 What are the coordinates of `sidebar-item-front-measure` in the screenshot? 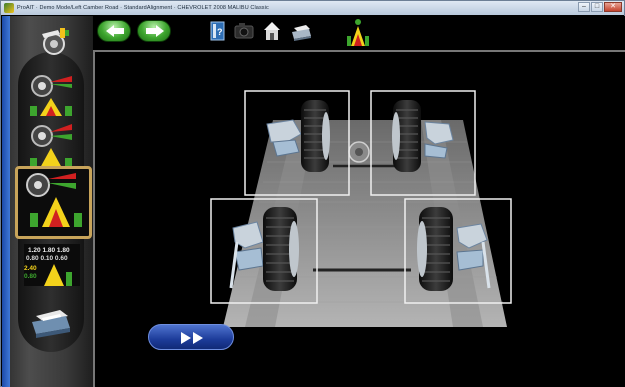 It's located at (53, 202).